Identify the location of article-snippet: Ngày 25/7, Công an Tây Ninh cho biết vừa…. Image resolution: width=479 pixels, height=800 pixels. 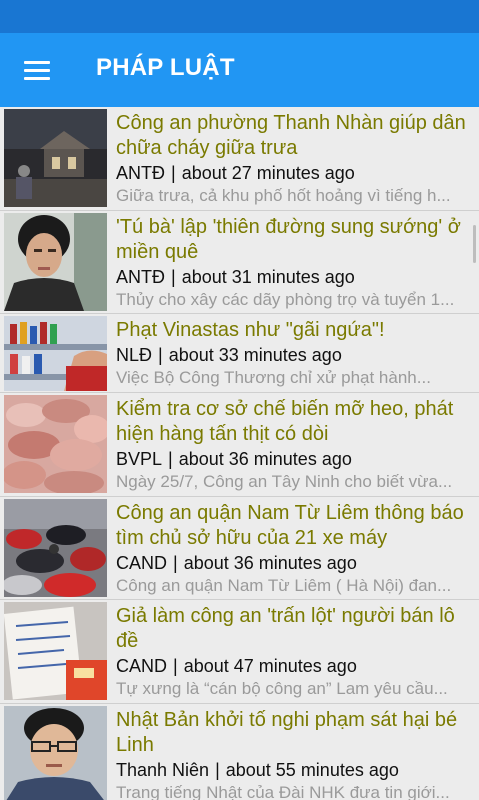
(284, 482).